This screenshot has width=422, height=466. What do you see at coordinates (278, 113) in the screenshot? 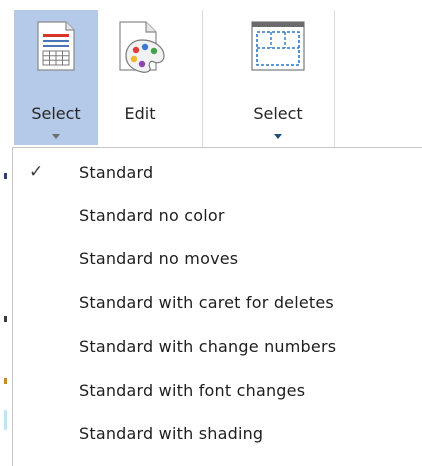
I see `select-area-label: Select` at bounding box center [278, 113].